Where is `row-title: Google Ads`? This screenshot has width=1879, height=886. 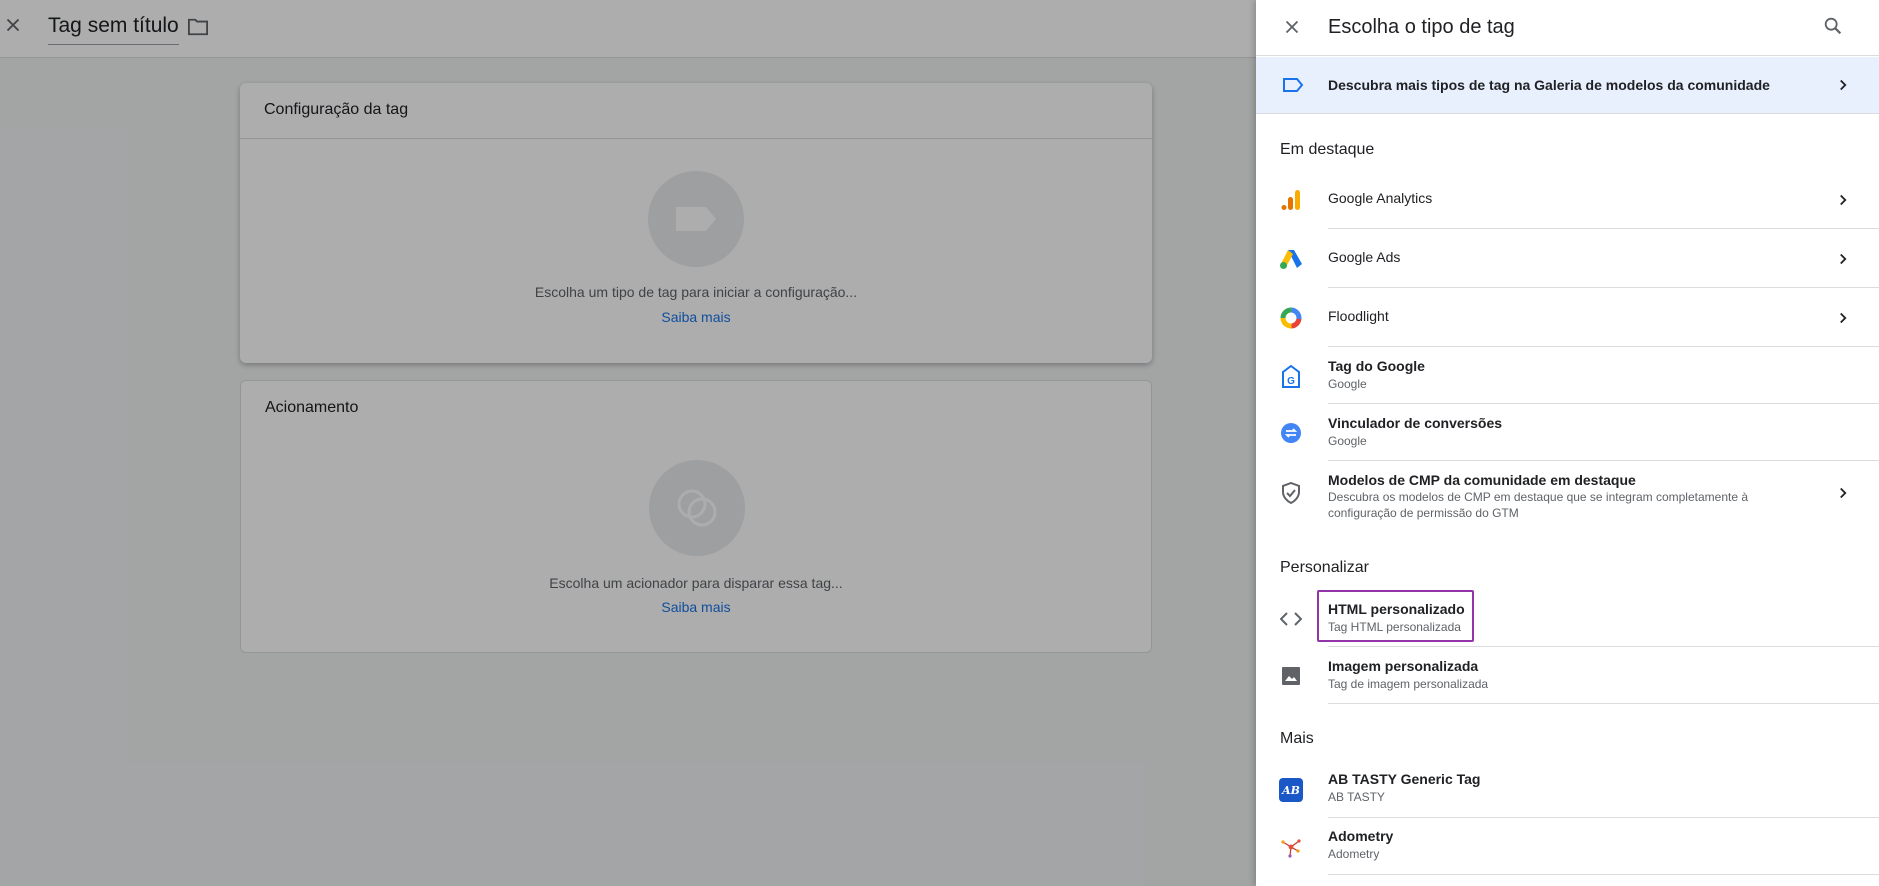
row-title: Google Ads is located at coordinates (1364, 257).